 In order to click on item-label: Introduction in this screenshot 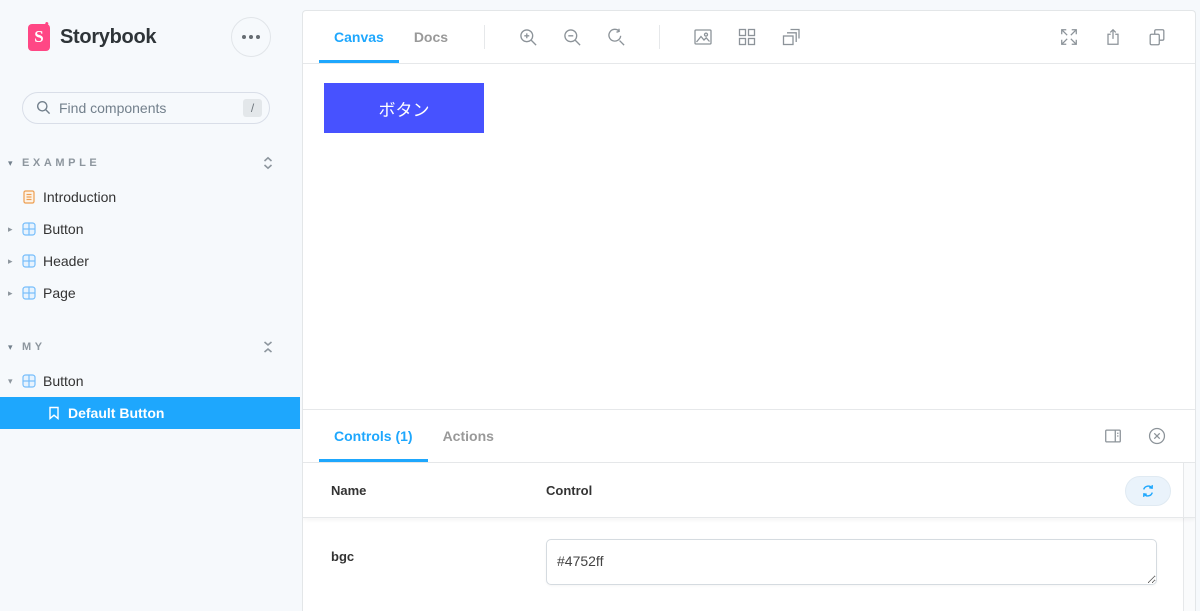, I will do `click(80, 197)`.